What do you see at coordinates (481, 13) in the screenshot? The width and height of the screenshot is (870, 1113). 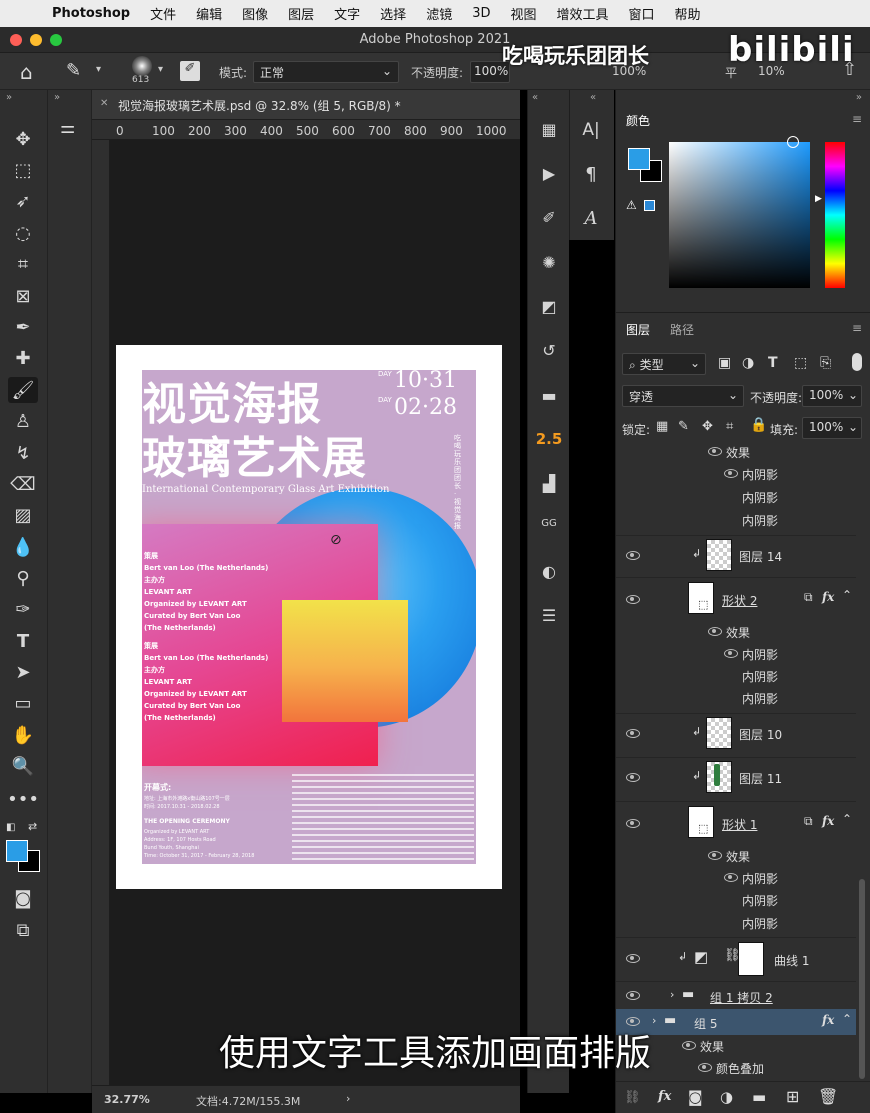 I see `menu-3d: 3D` at bounding box center [481, 13].